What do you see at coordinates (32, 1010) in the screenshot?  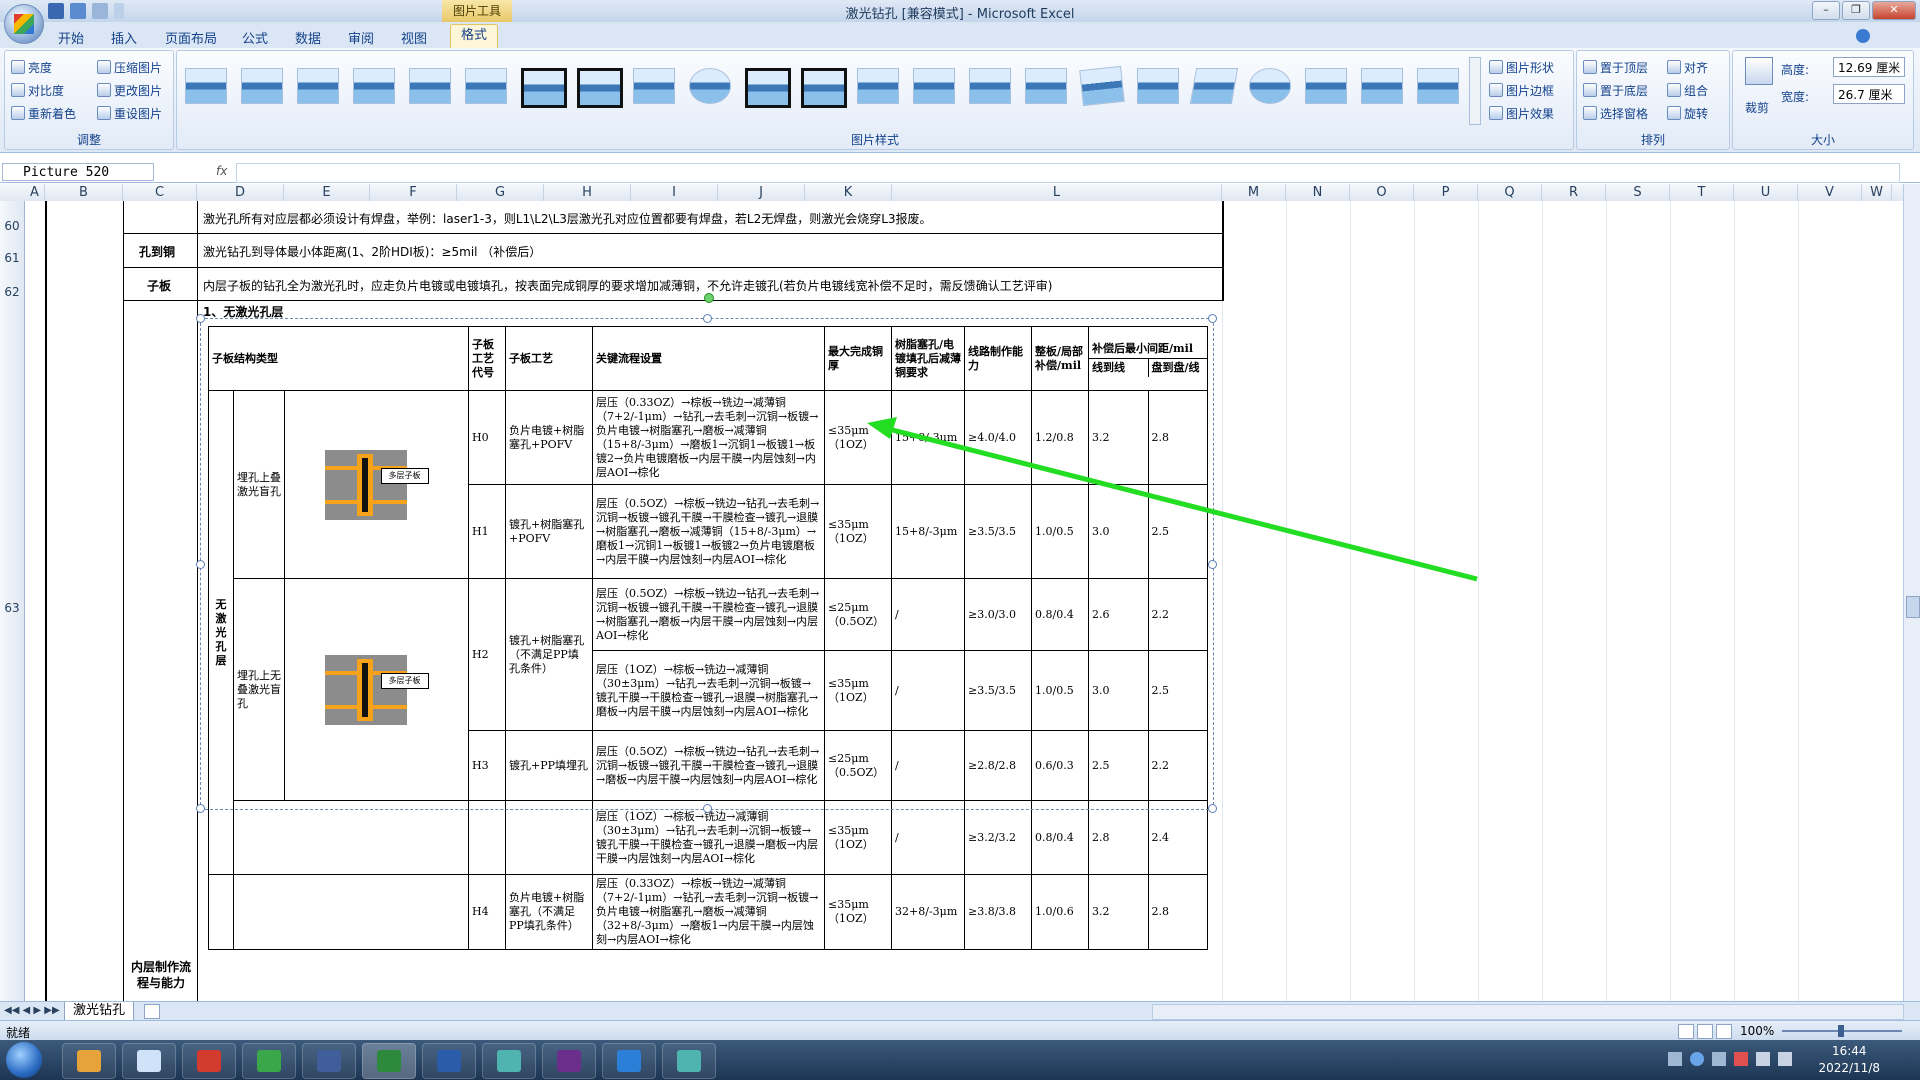 I see `tab-nav-icons: ◀◀ ◀ ▶ ▶▶` at bounding box center [32, 1010].